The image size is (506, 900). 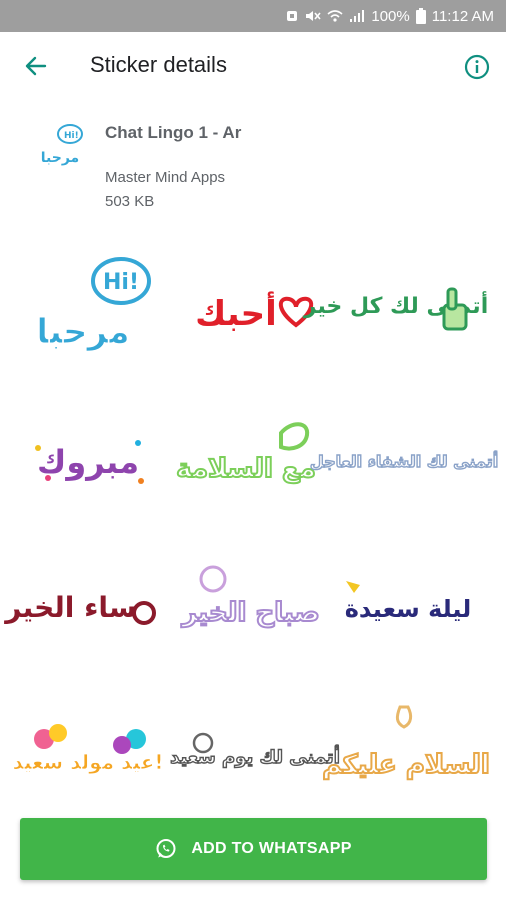 What do you see at coordinates (390, 16) in the screenshot?
I see `battery-percent: 100%` at bounding box center [390, 16].